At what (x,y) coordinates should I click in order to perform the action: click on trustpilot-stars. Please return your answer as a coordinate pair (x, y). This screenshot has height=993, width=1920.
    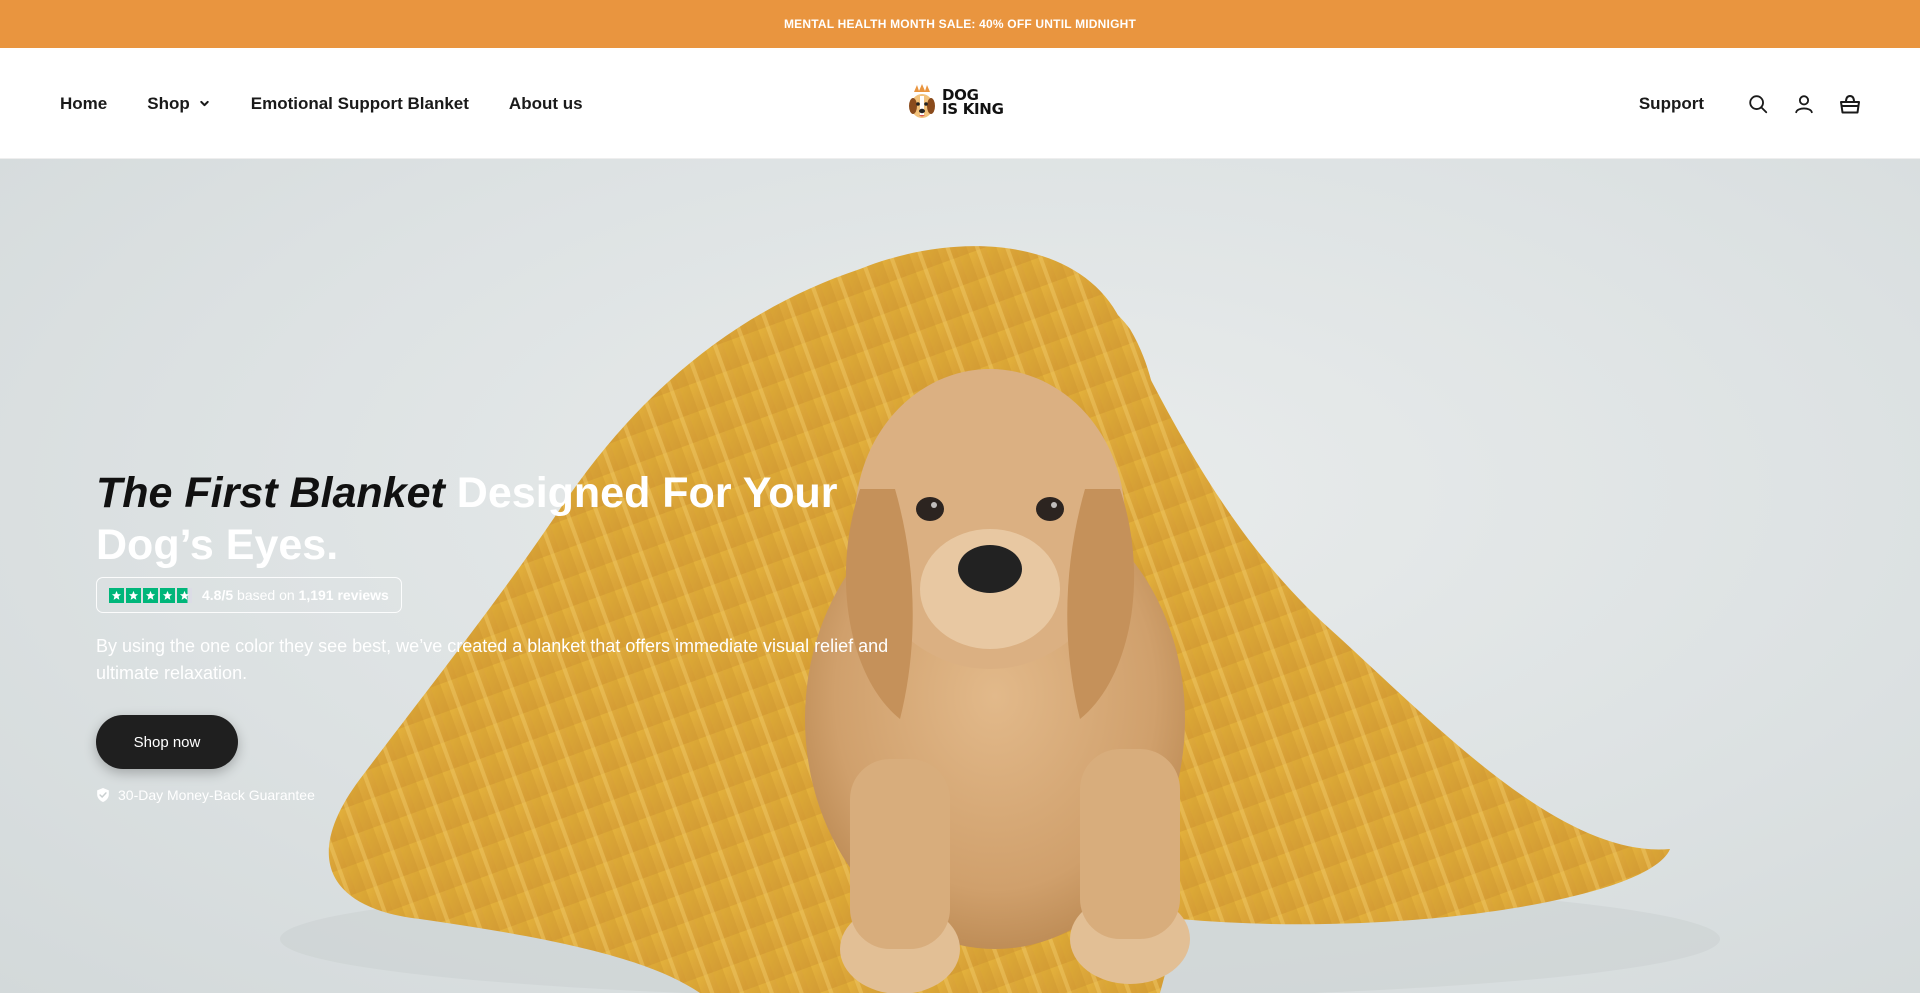
    Looking at the image, I should click on (150, 595).